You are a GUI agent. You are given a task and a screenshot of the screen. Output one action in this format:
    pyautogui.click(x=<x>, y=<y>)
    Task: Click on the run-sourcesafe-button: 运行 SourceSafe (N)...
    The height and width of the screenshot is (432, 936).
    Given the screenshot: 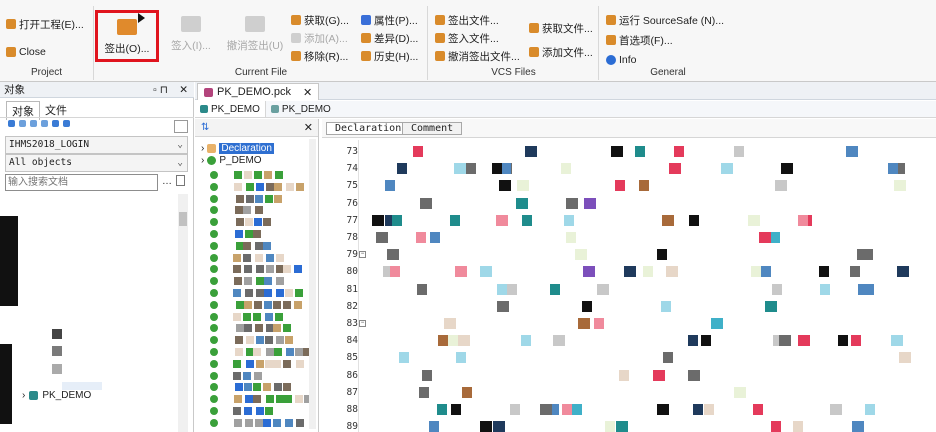 What is the action you would take?
    pyautogui.click(x=665, y=20)
    